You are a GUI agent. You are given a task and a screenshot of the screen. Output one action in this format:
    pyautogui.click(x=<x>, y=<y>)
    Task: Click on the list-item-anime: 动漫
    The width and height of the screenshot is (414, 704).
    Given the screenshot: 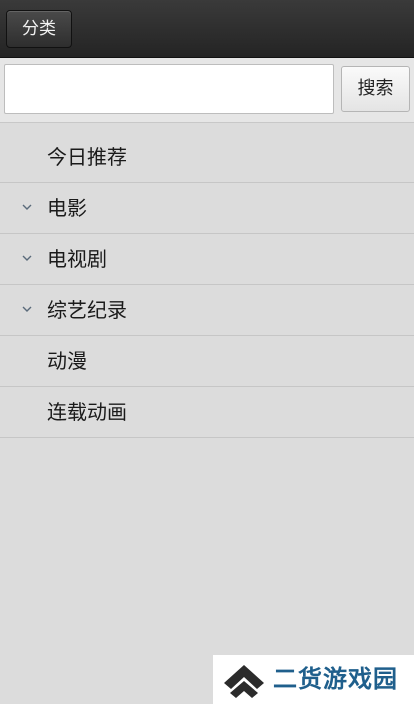 What is the action you would take?
    pyautogui.click(x=207, y=361)
    